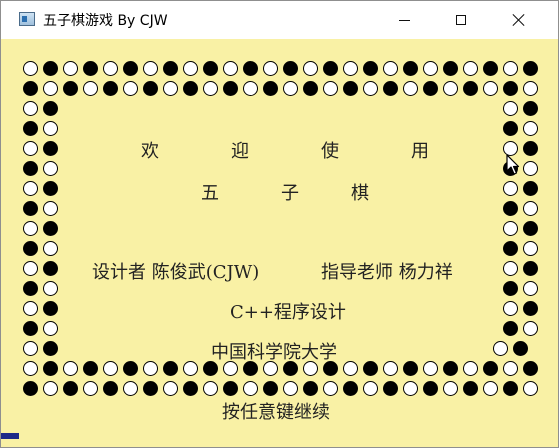  I want to click on minimize-button, so click(404, 20).